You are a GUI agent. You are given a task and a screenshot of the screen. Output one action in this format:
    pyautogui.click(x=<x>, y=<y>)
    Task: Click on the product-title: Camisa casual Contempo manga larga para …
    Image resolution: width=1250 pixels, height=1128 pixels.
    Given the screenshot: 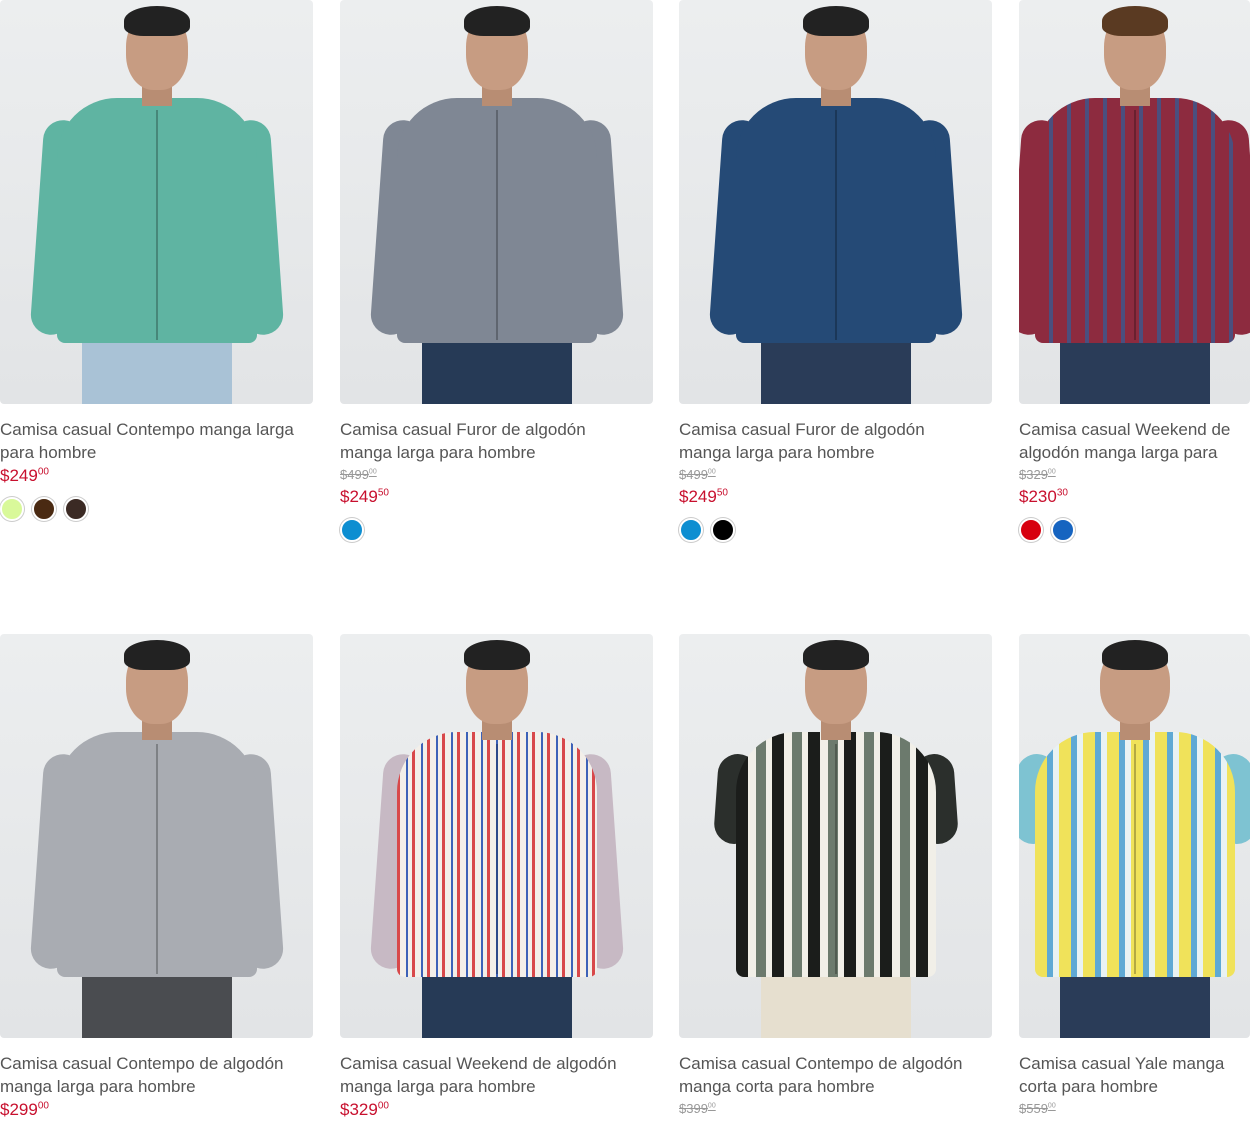 What is the action you would take?
    pyautogui.click(x=150, y=441)
    